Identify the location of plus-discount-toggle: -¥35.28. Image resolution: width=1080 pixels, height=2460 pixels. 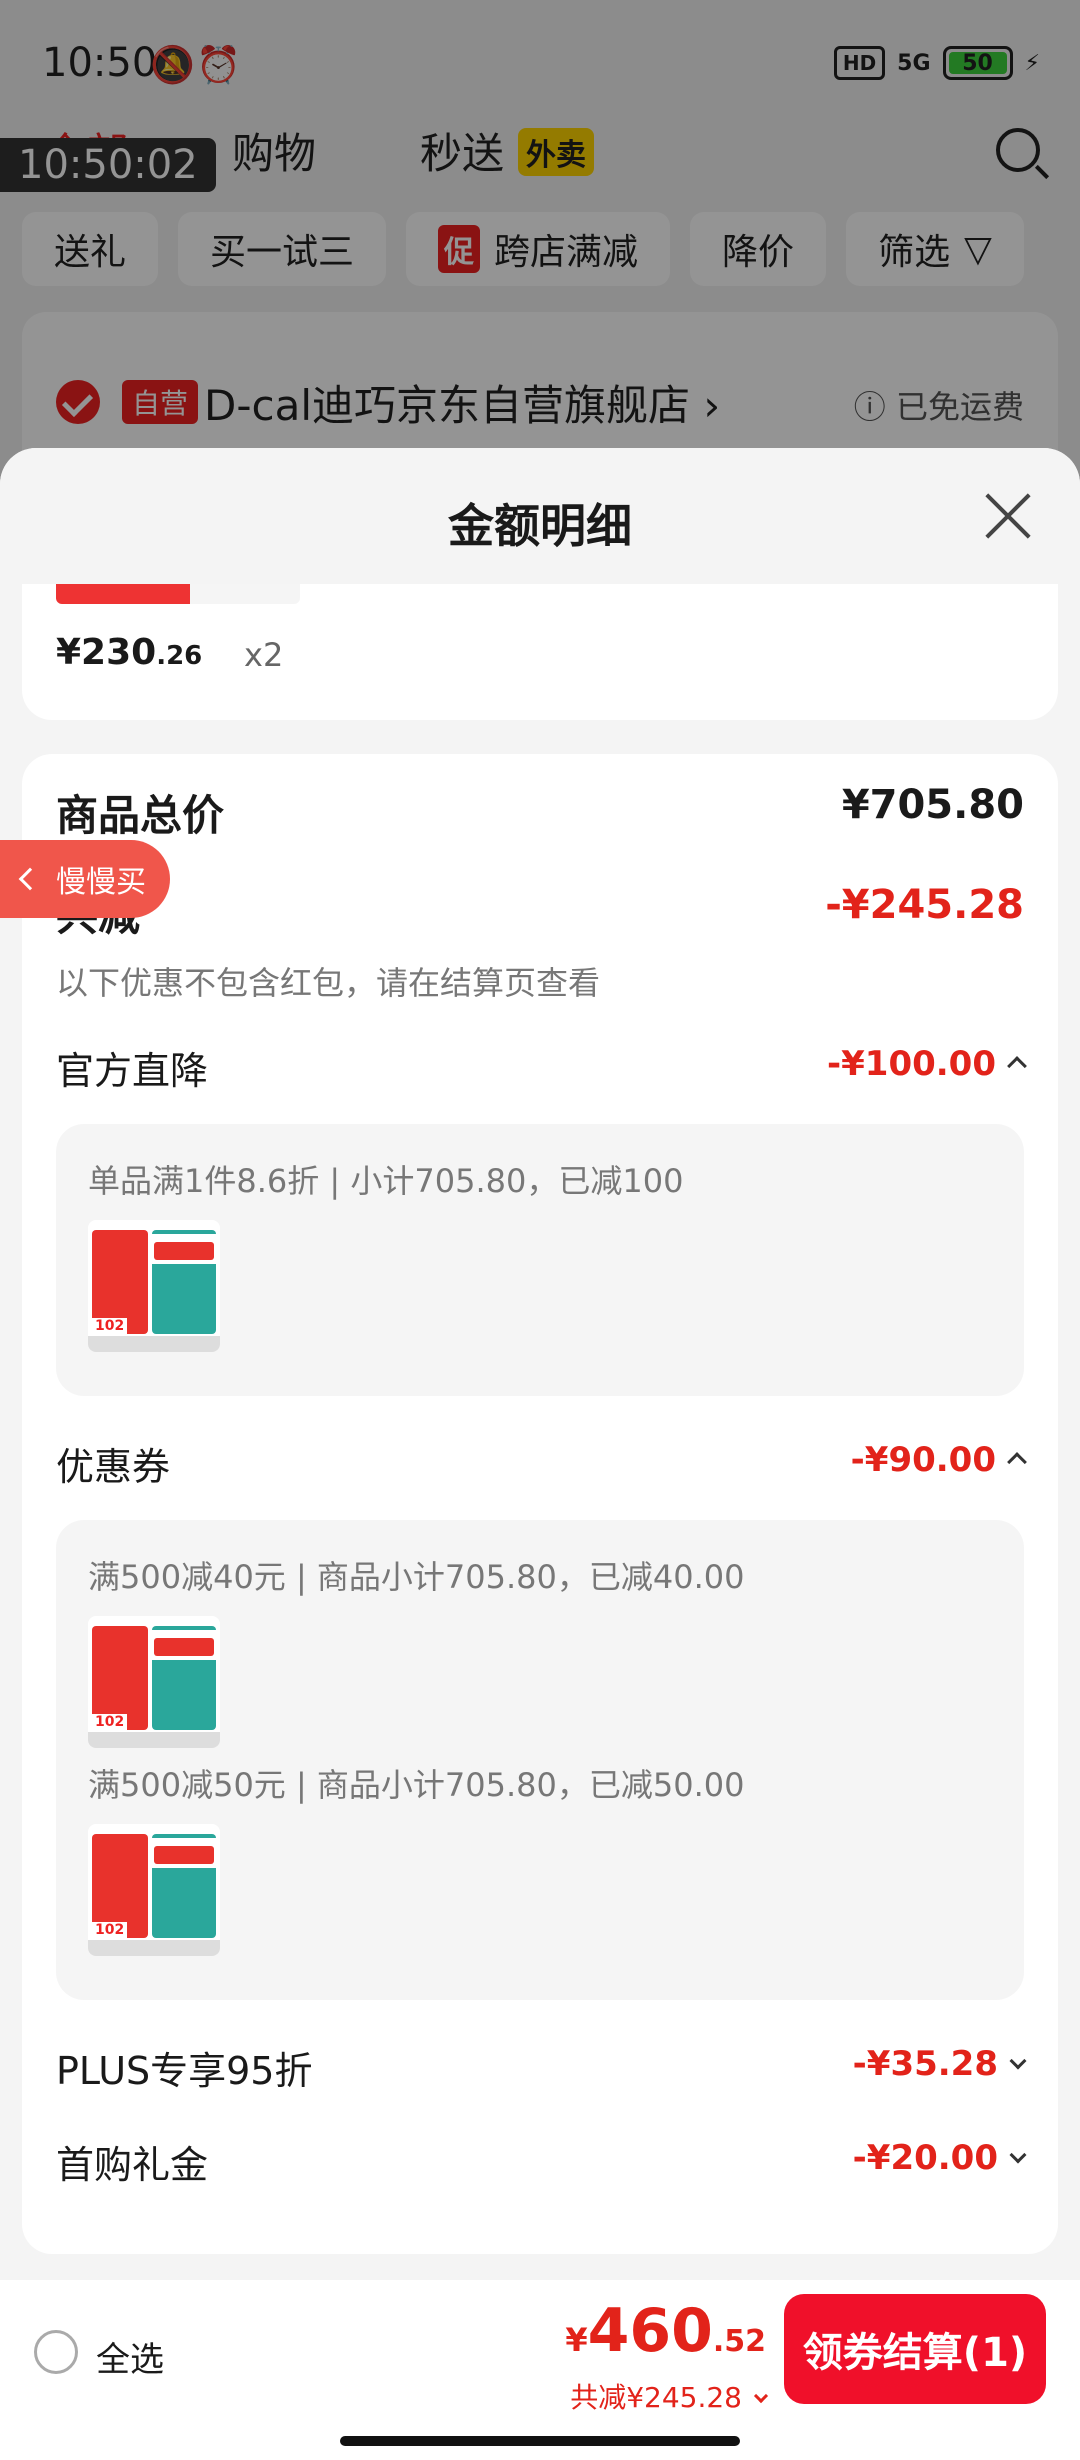
(939, 2064).